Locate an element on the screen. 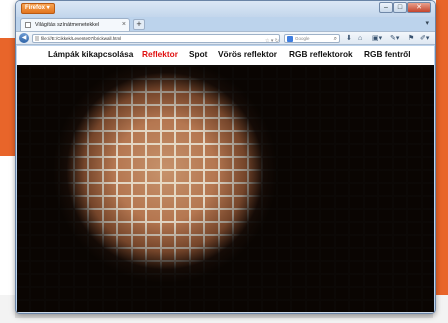 The image size is (448, 323). menu-item-reflector: Reflektor is located at coordinates (160, 54).